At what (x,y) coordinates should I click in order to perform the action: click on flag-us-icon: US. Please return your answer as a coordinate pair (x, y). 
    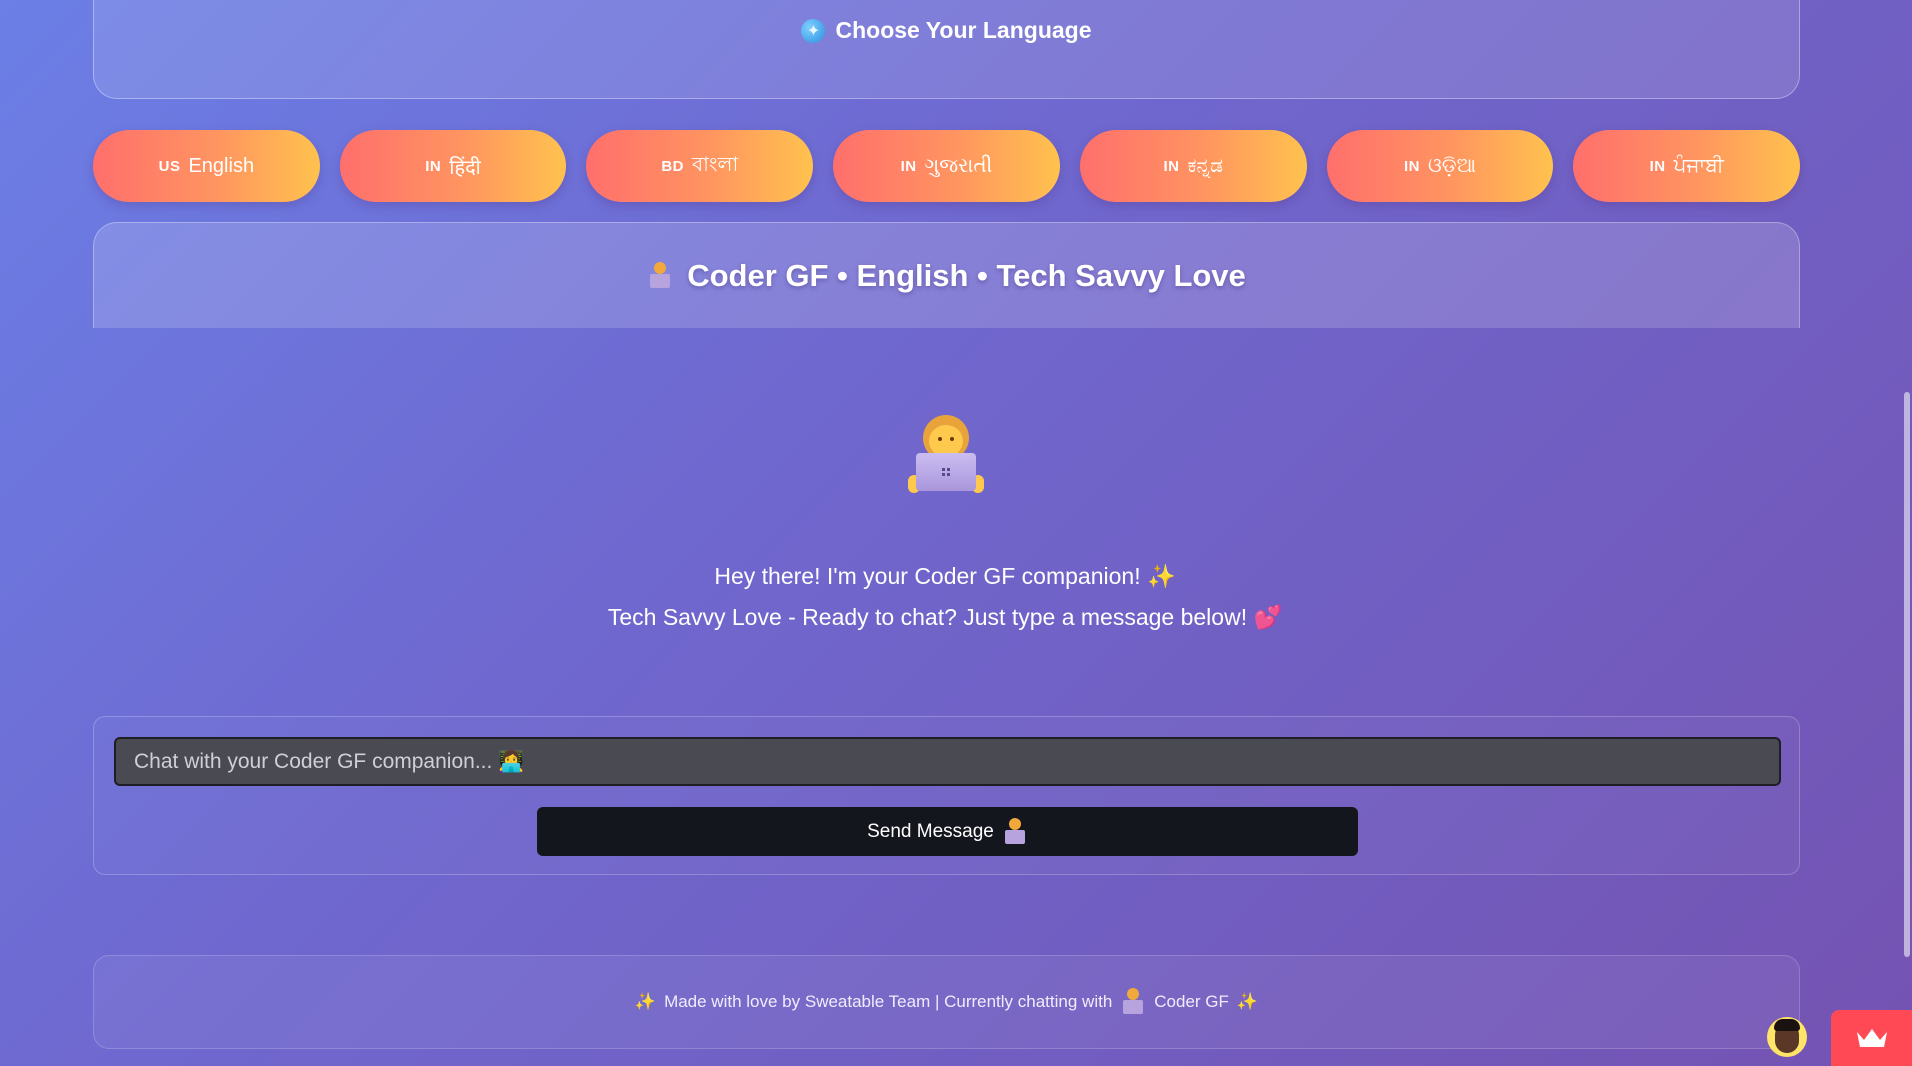
    Looking at the image, I should click on (169, 166).